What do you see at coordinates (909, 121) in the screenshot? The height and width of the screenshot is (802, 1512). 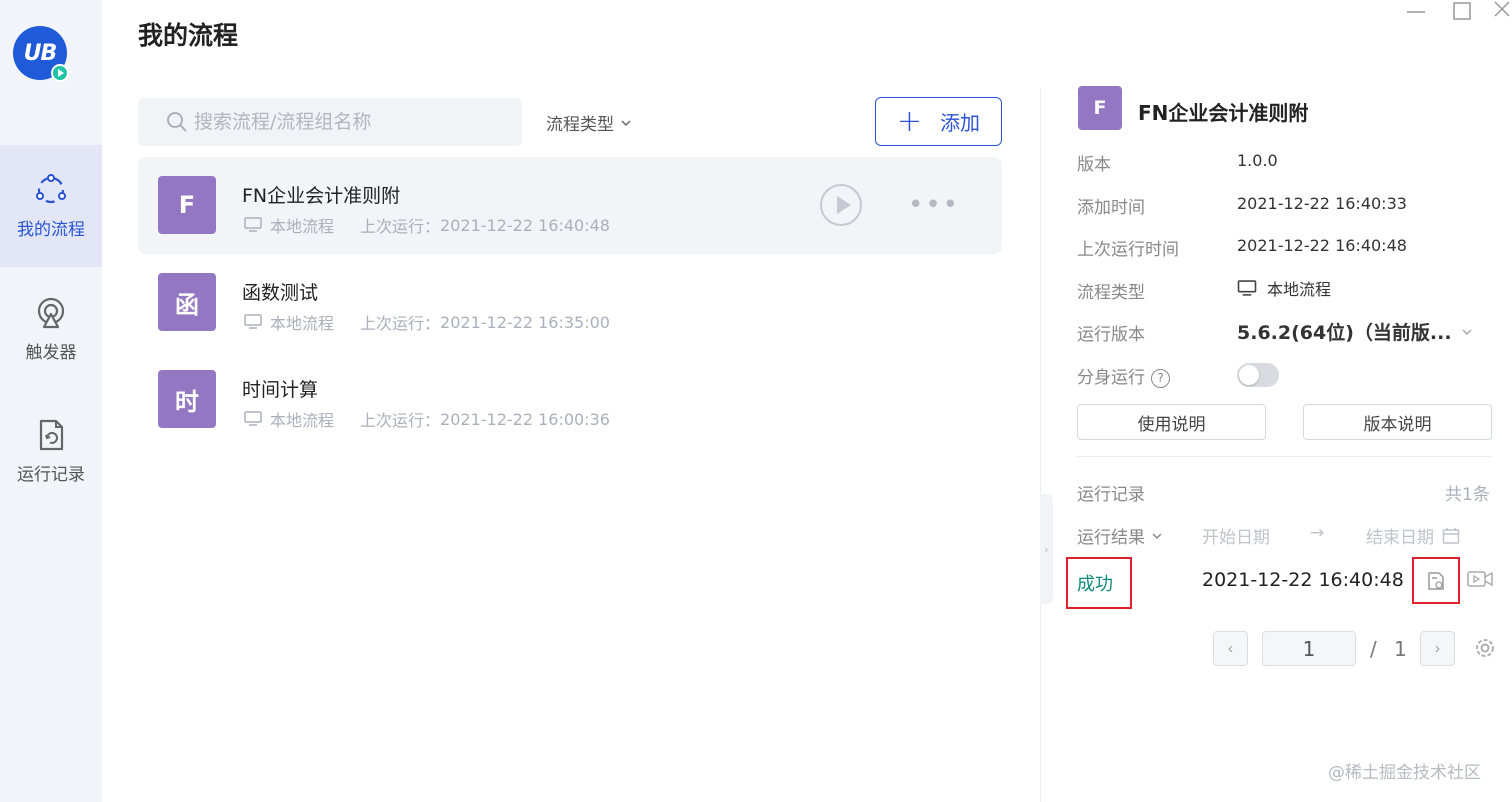 I see `plus-icon: +` at bounding box center [909, 121].